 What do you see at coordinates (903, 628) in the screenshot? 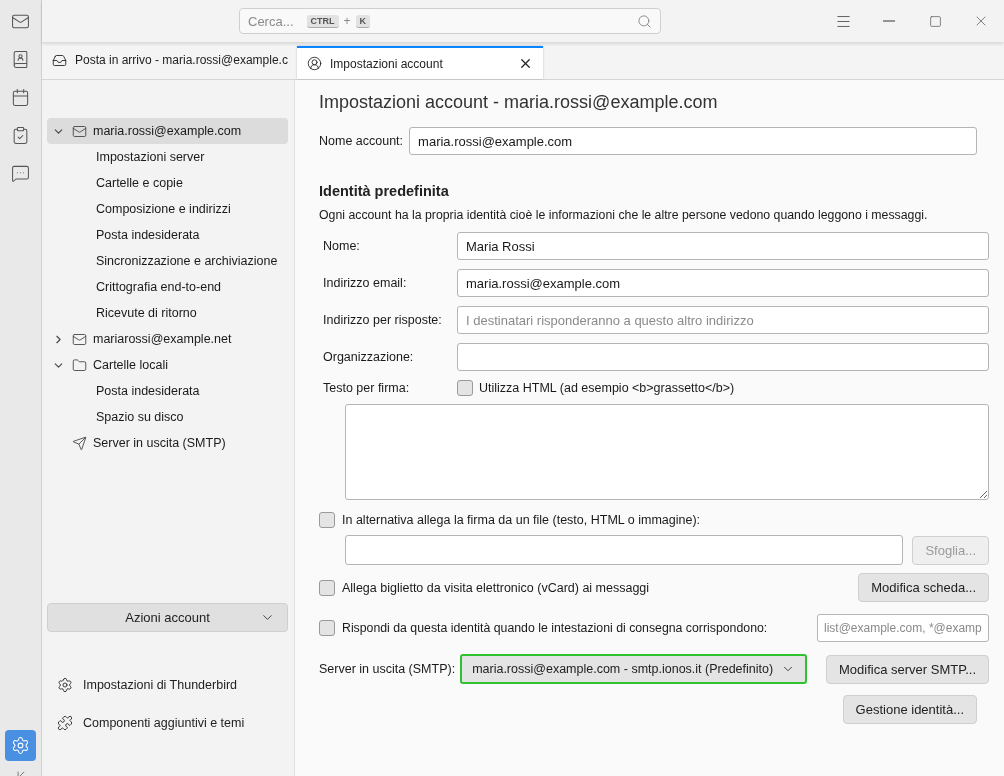
I see `address-pattern-field: list@example.com, *@examp` at bounding box center [903, 628].